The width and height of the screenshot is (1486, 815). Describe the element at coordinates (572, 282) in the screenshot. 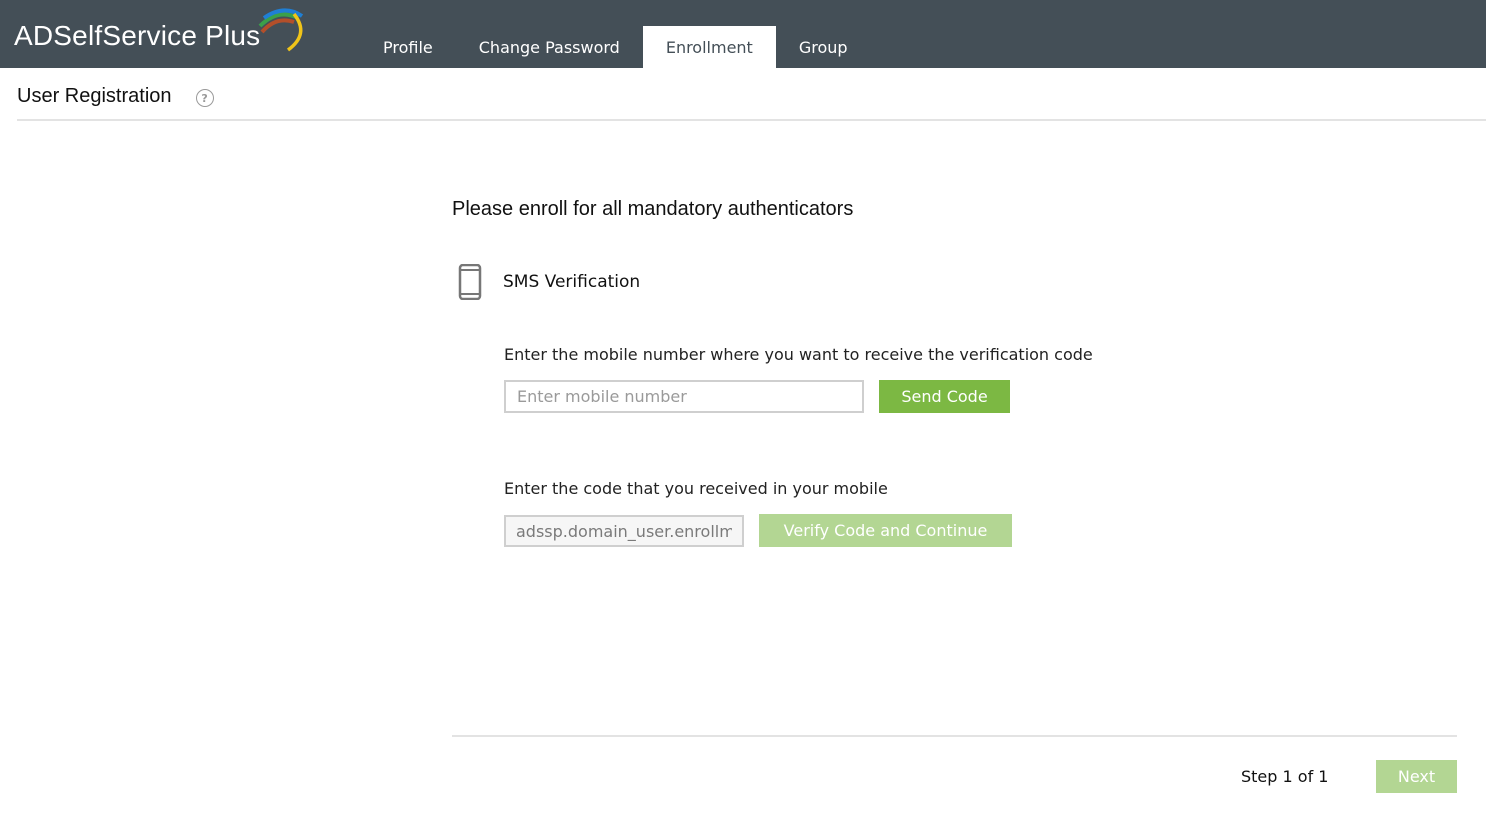

I see `method-label: SMS Verification` at that location.